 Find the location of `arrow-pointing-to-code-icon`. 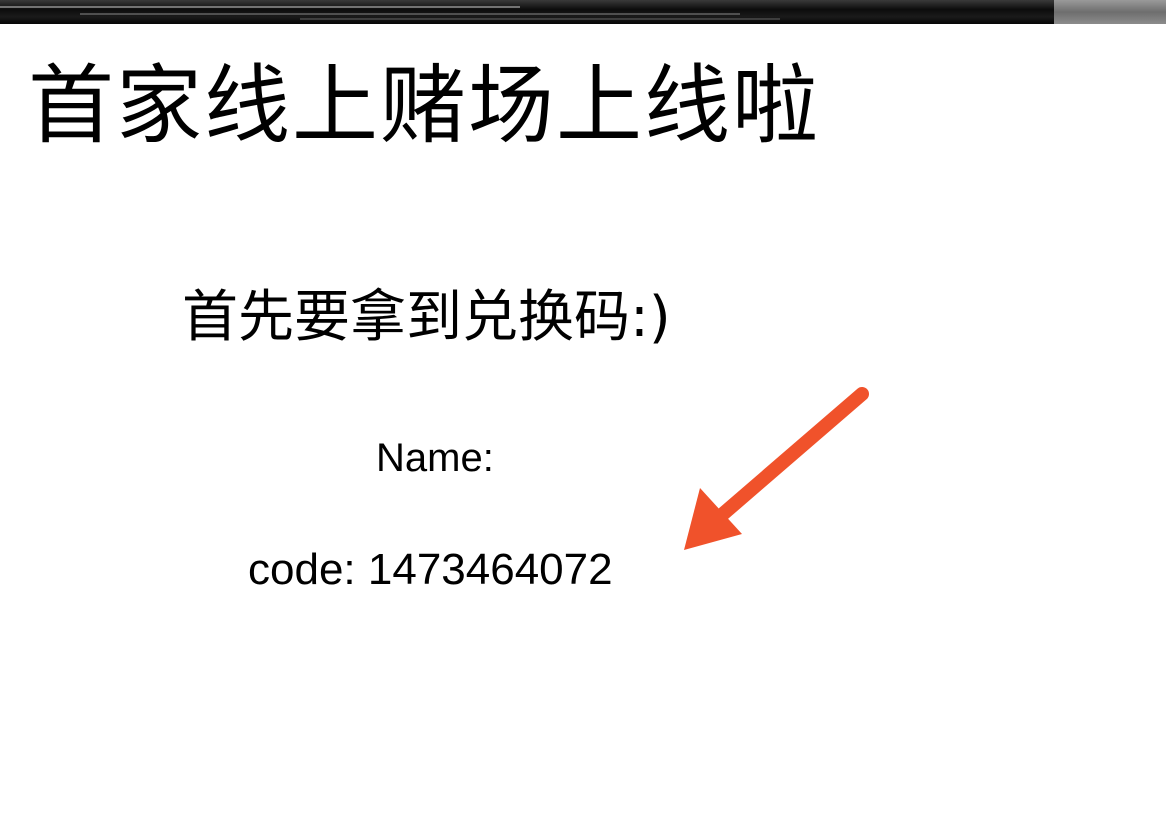

arrow-pointing-to-code-icon is located at coordinates (776, 468).